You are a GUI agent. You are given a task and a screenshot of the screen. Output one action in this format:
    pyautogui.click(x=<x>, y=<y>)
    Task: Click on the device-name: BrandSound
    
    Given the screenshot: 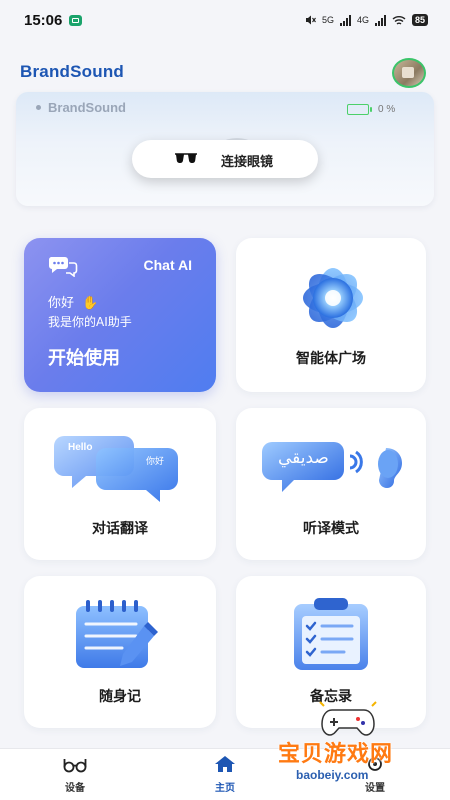 What is the action you would take?
    pyautogui.click(x=81, y=107)
    